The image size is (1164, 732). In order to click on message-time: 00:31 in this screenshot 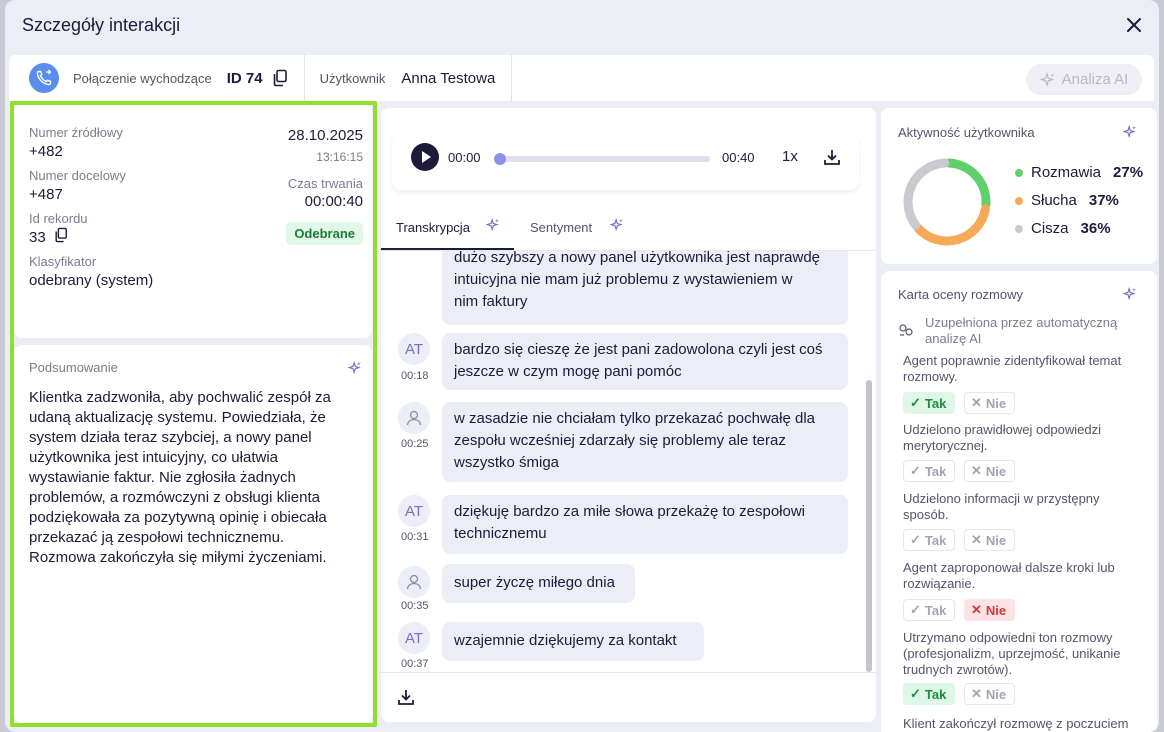, I will do `click(415, 537)`.